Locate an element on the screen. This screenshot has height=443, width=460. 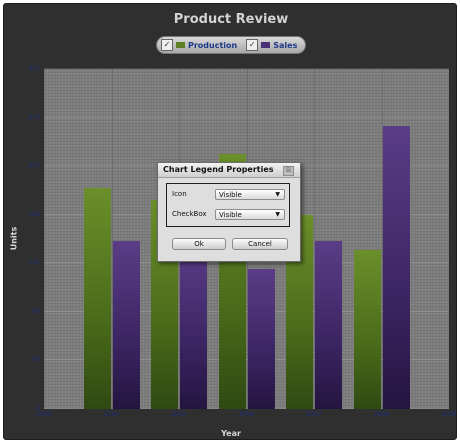
x-axis-label: Year is located at coordinates (231, 433).